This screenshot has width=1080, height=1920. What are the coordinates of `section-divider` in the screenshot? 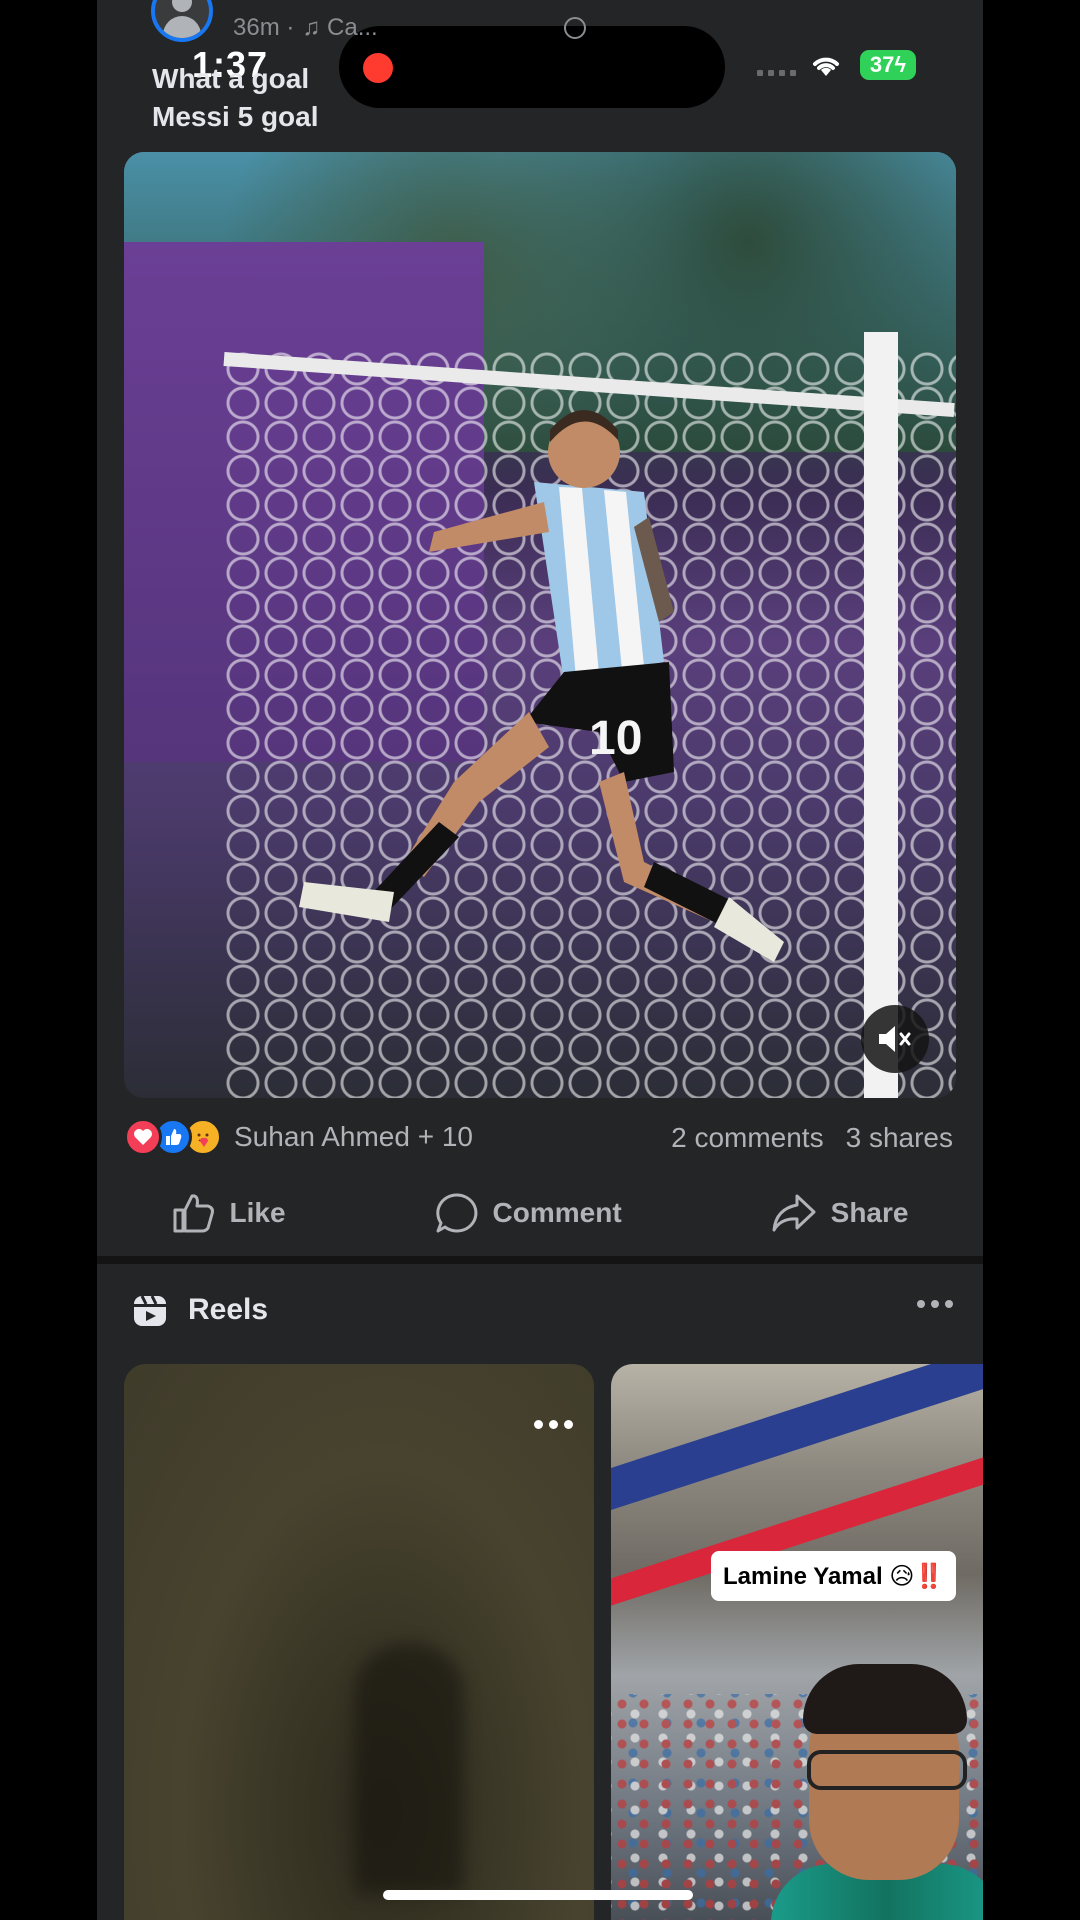 It's located at (540, 1260).